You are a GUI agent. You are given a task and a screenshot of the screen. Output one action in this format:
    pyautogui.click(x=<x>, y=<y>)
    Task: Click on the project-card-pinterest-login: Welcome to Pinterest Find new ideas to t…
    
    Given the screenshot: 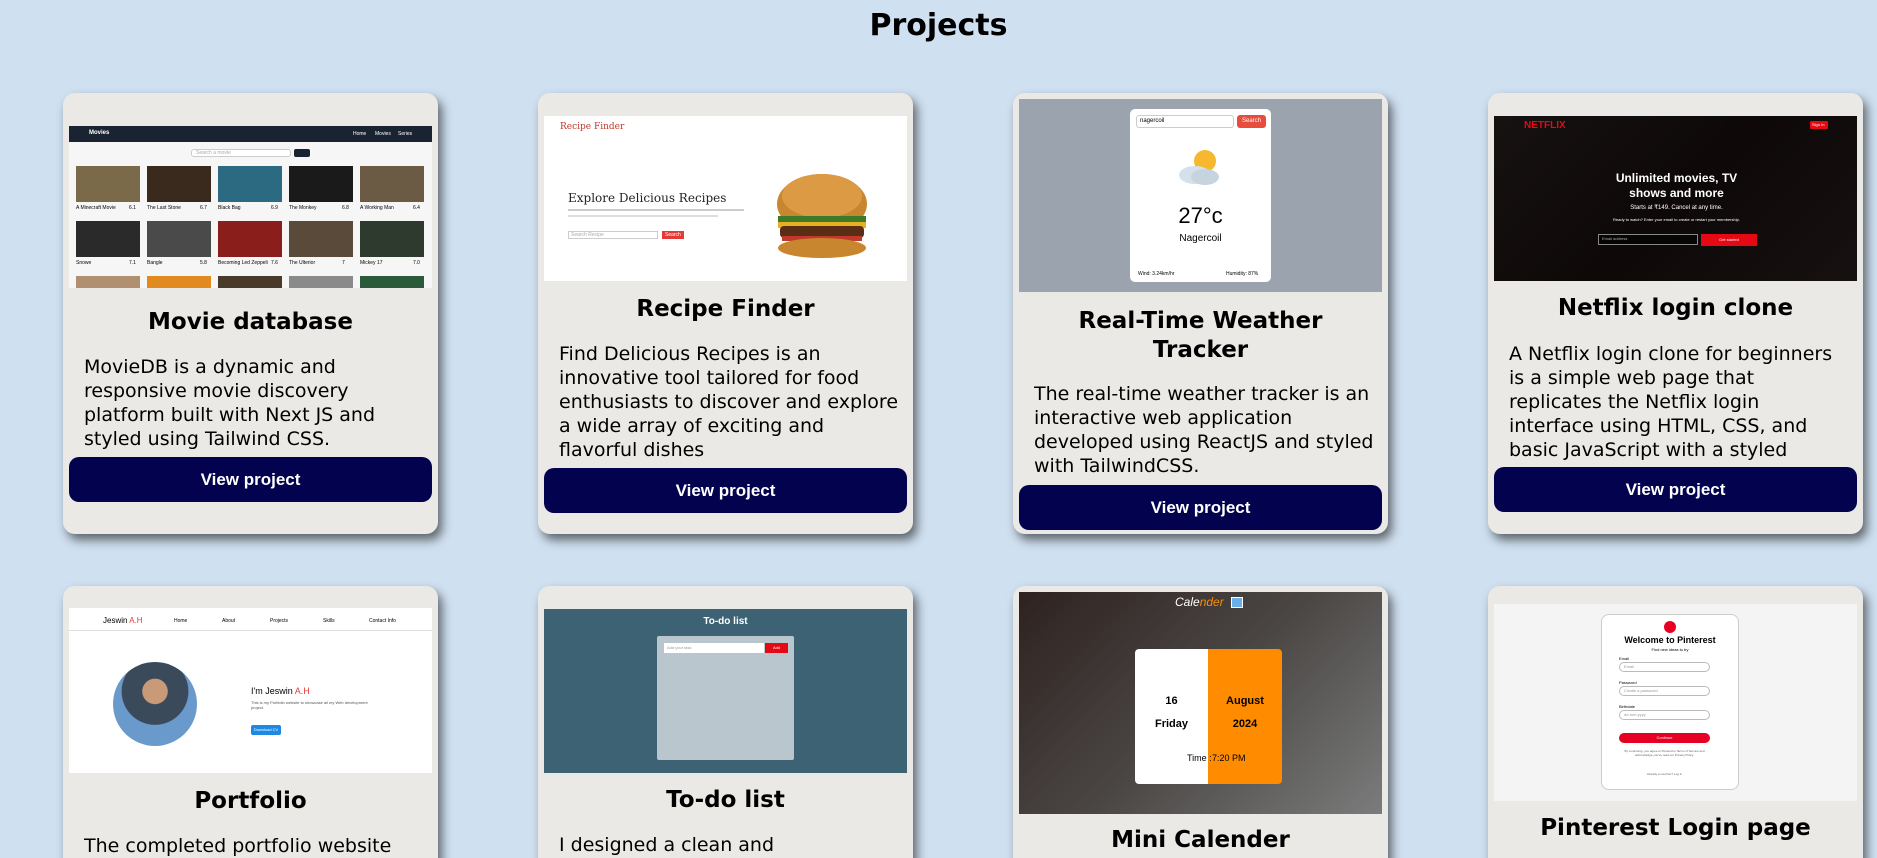 What is the action you would take?
    pyautogui.click(x=1675, y=722)
    